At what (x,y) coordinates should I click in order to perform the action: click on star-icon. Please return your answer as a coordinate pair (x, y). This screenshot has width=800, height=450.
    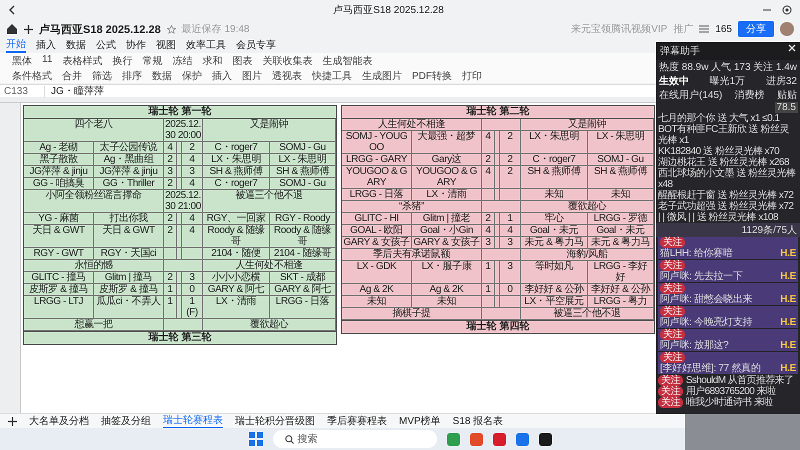
    Looking at the image, I should click on (171, 29).